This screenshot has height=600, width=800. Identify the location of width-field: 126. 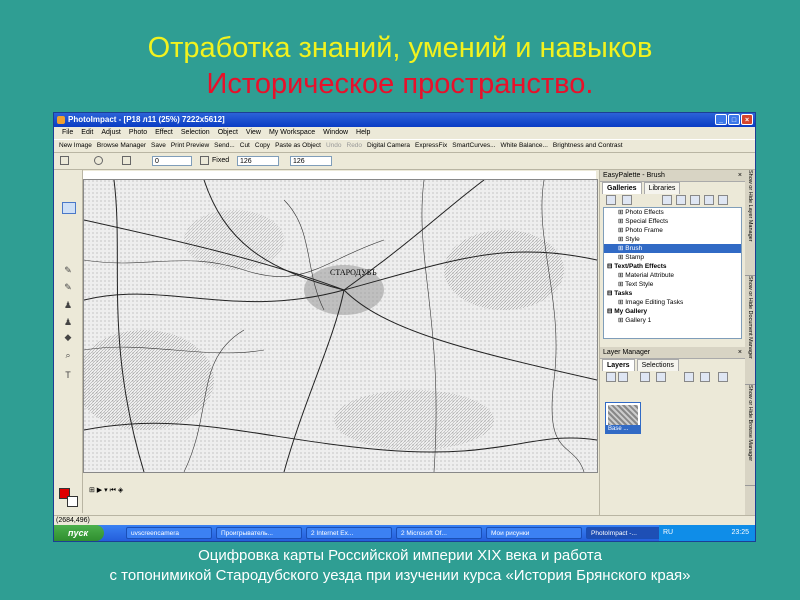
(258, 161).